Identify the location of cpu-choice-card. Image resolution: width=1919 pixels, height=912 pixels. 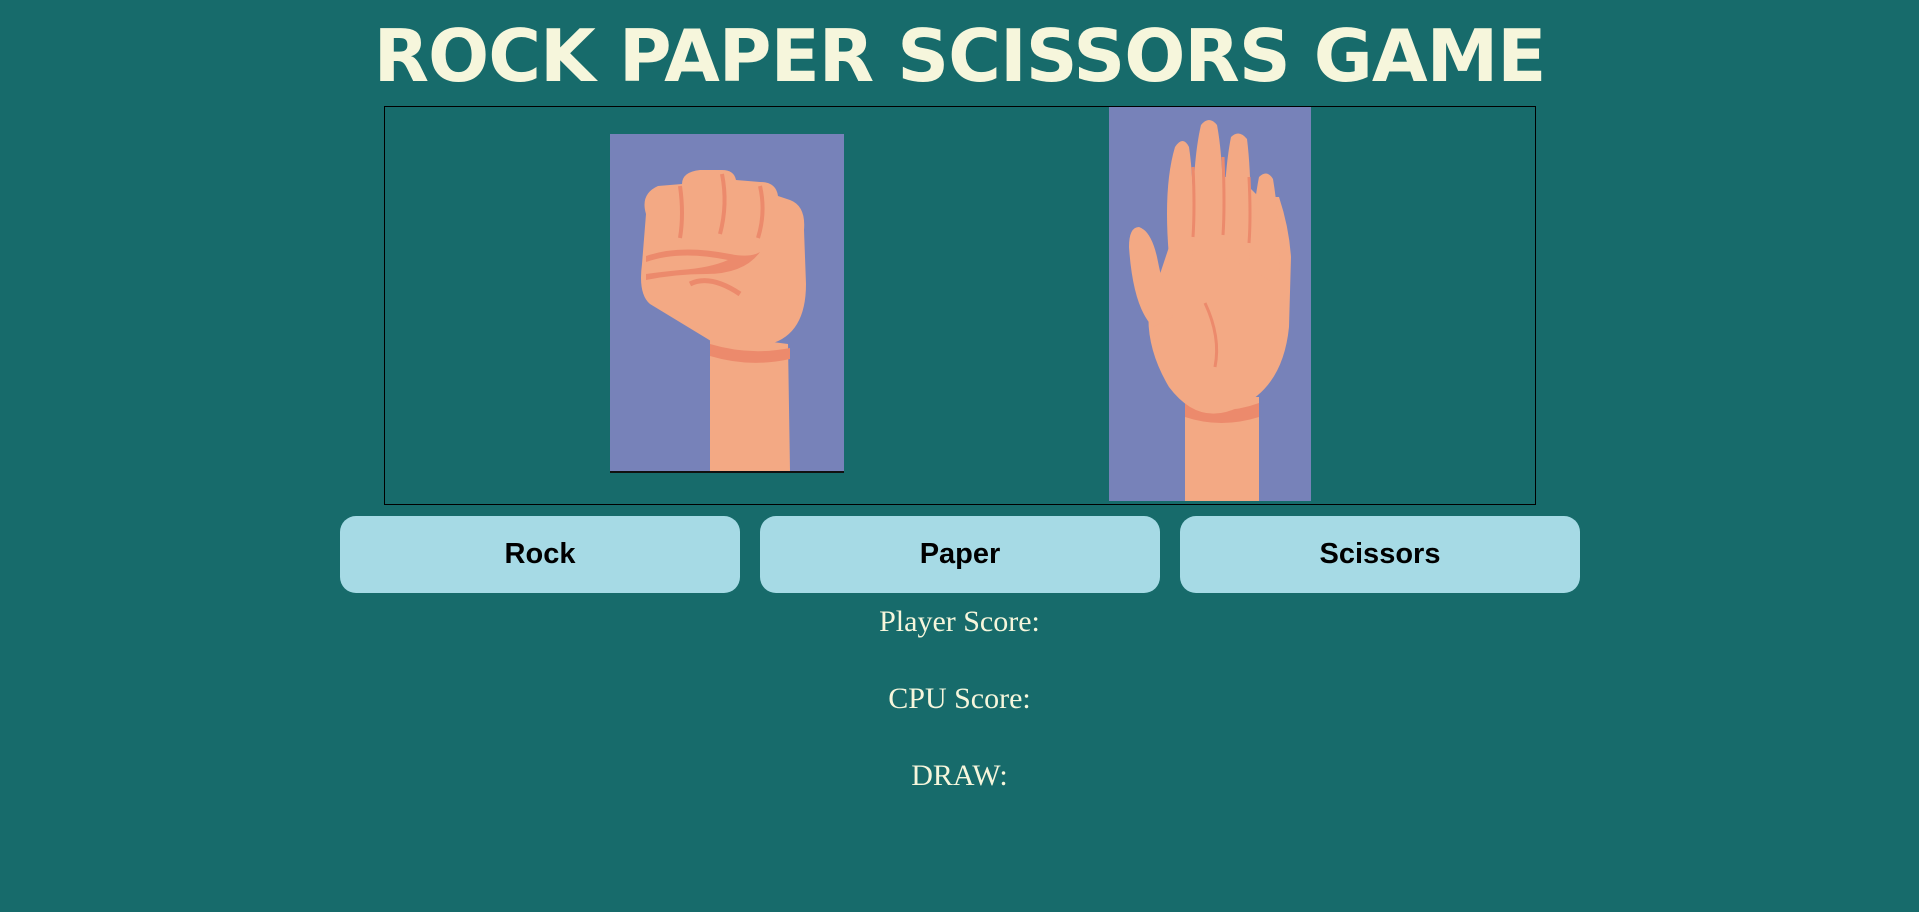
(1210, 304).